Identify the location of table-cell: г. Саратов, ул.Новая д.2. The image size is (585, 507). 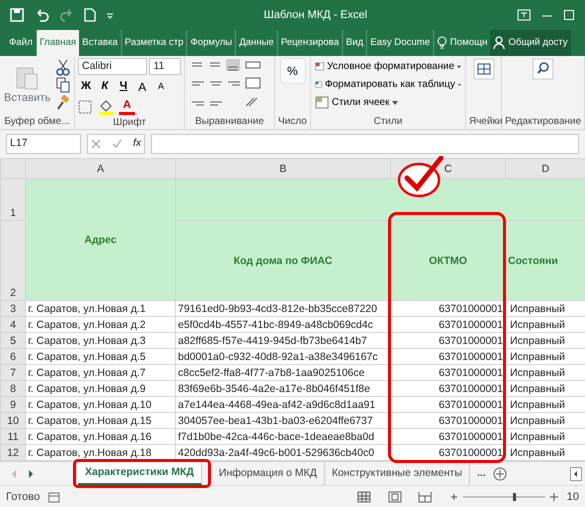
(101, 324).